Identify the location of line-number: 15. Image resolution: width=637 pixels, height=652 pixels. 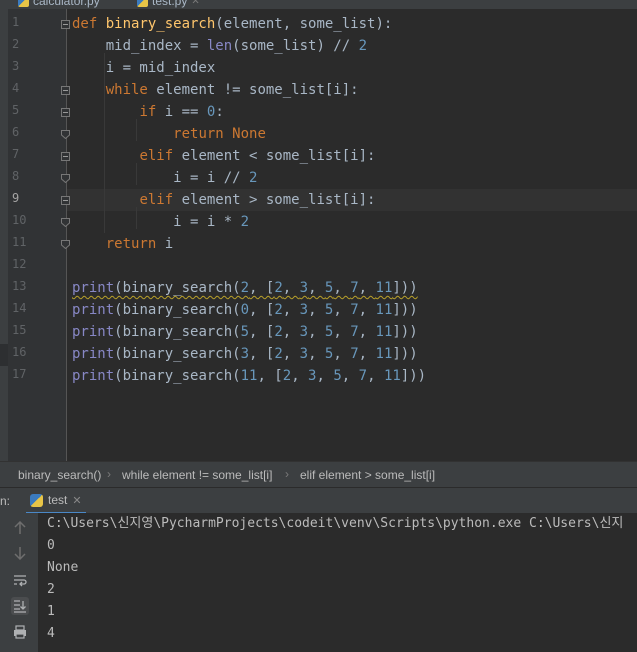
(19, 330).